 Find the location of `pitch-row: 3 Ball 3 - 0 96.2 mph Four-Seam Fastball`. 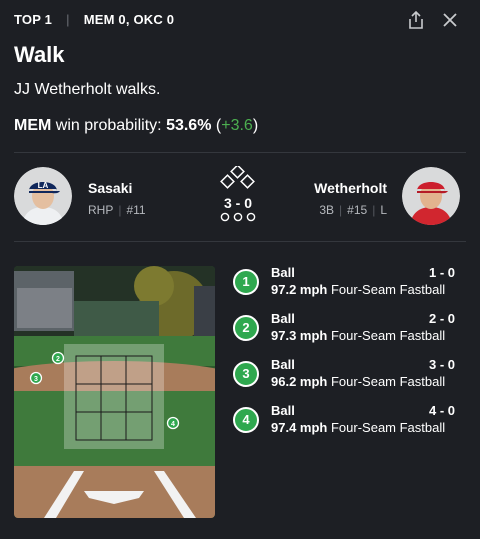

pitch-row: 3 Ball 3 - 0 96.2 mph Four-Seam Fastball is located at coordinates (344, 380).